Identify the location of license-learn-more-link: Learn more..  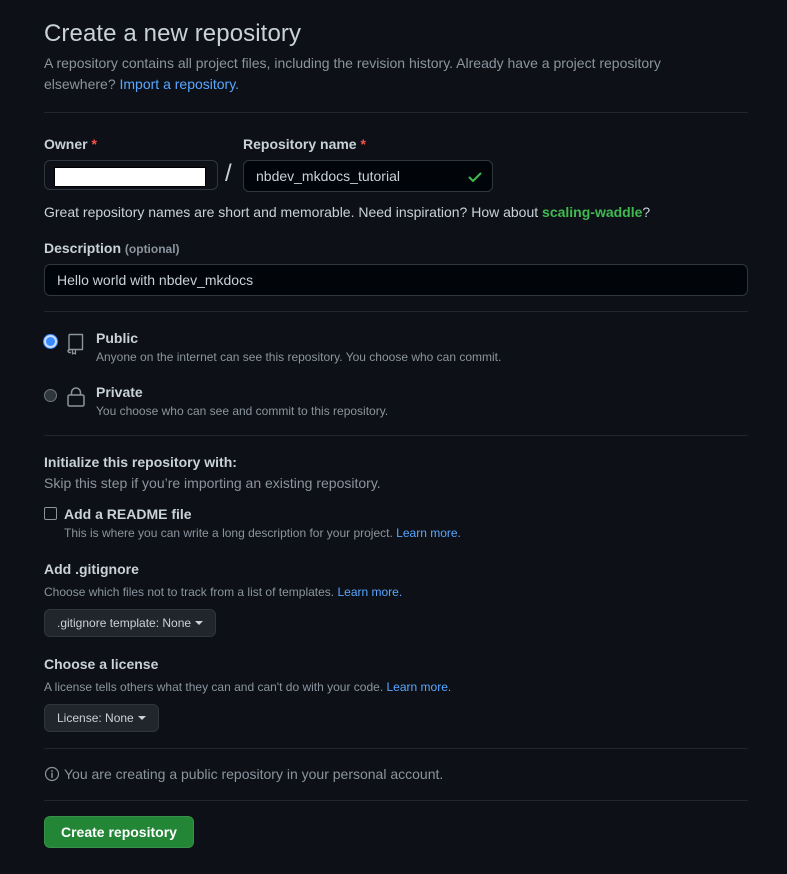
(419, 687).